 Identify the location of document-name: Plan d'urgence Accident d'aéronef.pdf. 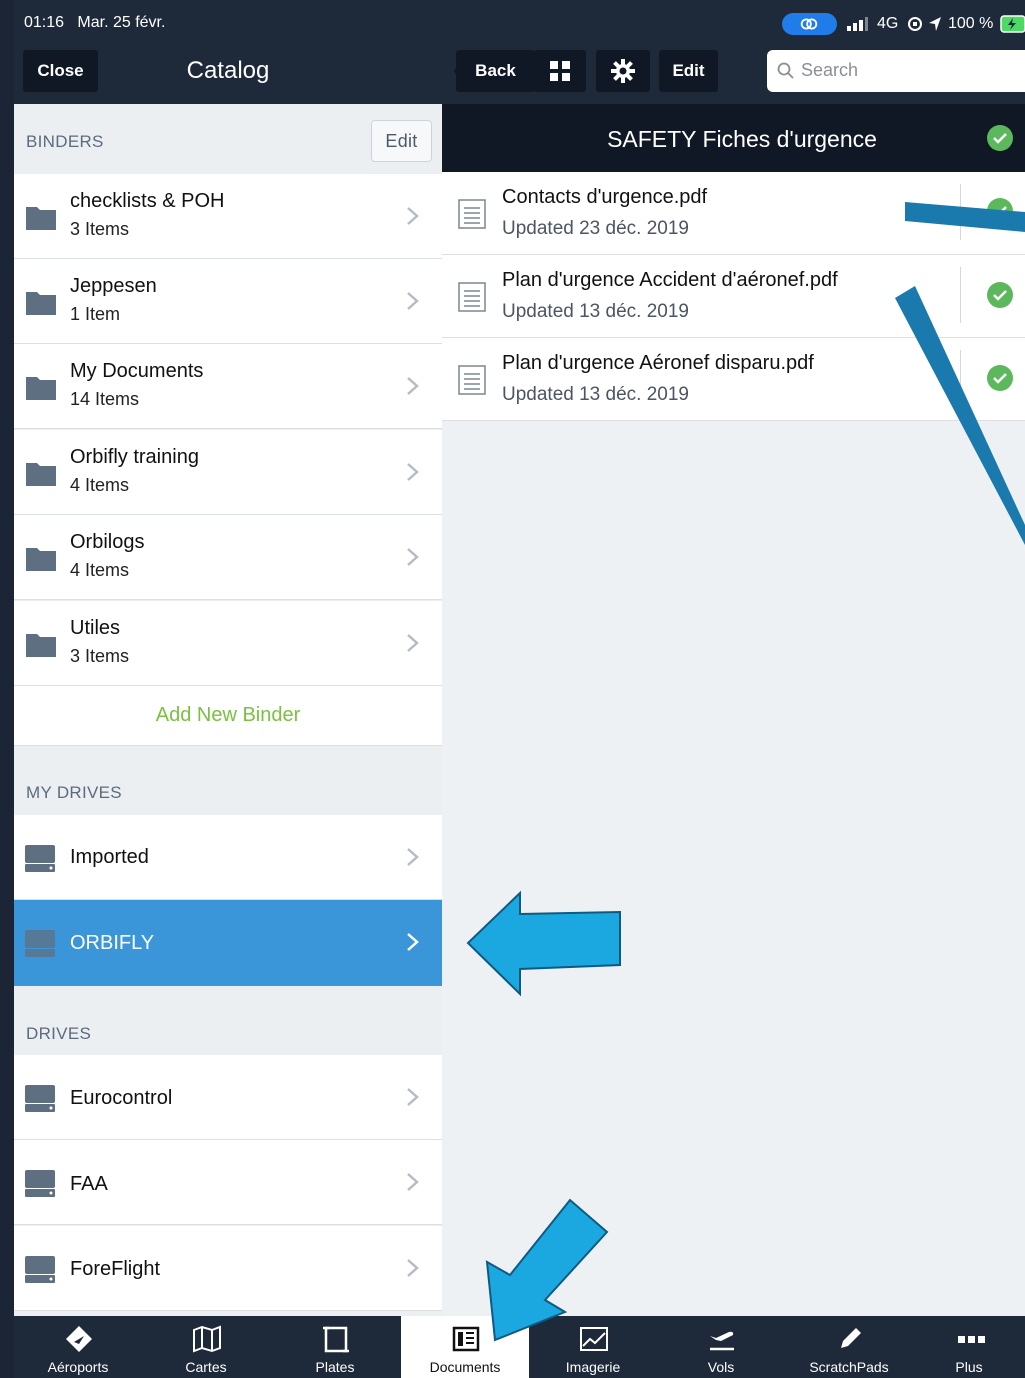
(670, 280).